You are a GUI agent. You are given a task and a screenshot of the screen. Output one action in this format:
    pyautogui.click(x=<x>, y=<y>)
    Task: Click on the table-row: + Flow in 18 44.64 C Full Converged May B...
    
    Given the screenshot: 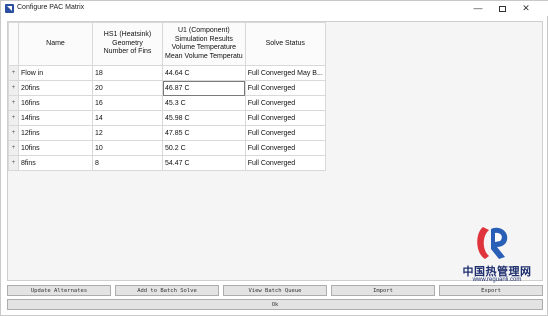 What is the action you would take?
    pyautogui.click(x=167, y=73)
    